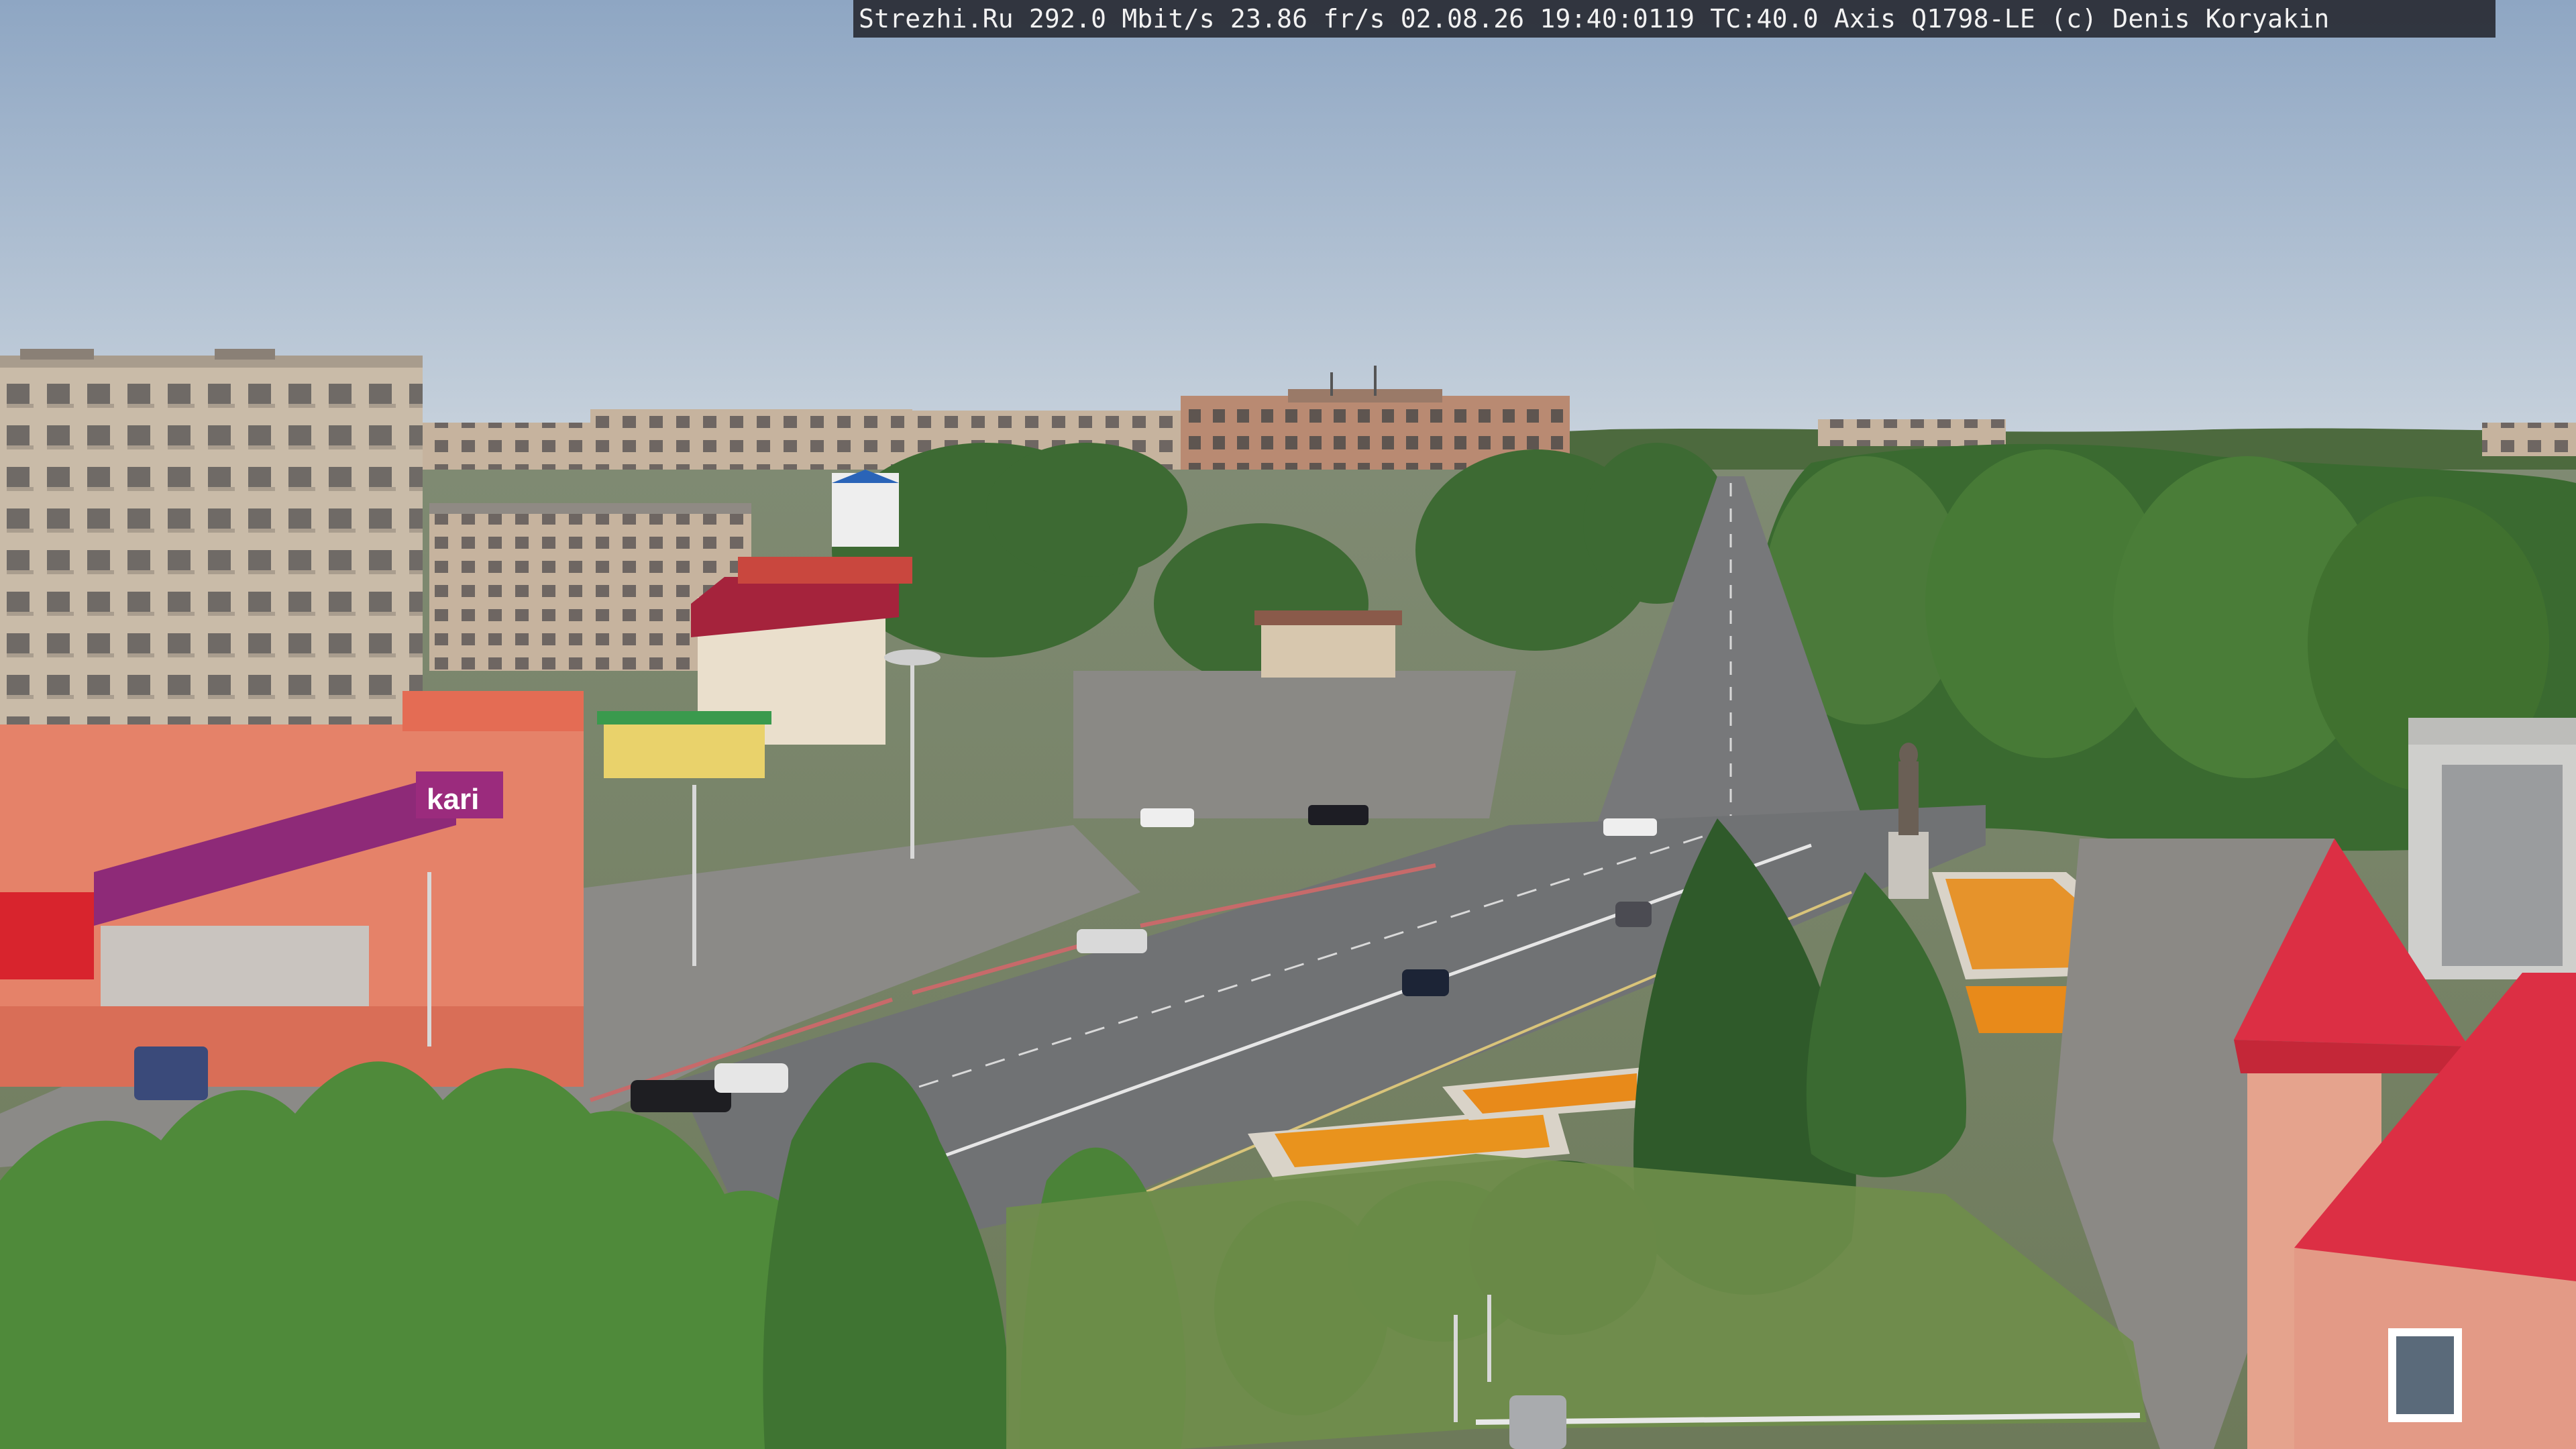 The width and height of the screenshot is (2576, 1449). What do you see at coordinates (1328, 647) in the screenshot?
I see `single-storey-building` at bounding box center [1328, 647].